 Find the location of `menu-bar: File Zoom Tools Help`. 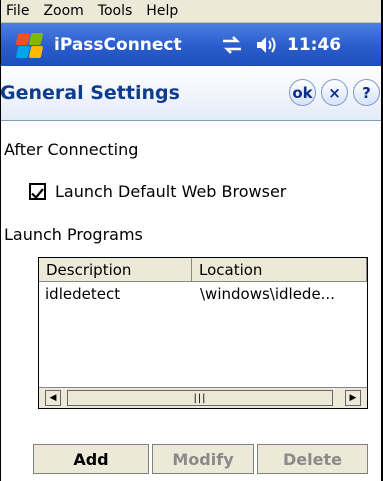

menu-bar: File Zoom Tools Help is located at coordinates (191, 11).